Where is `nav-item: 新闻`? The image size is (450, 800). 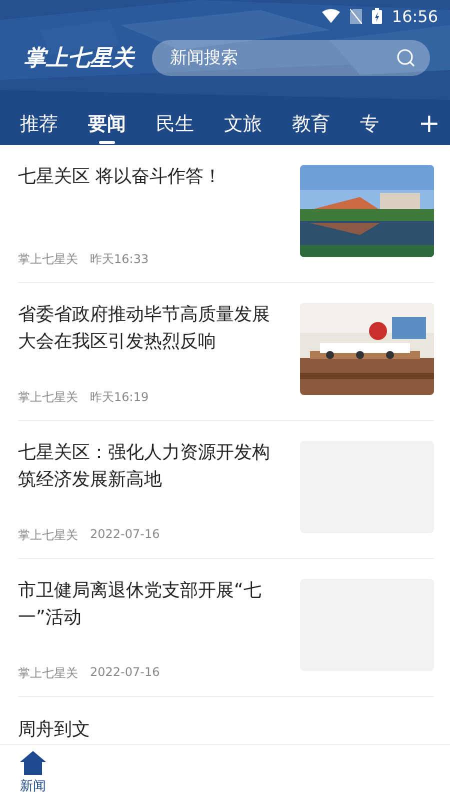
nav-item: 新闻 is located at coordinates (33, 772).